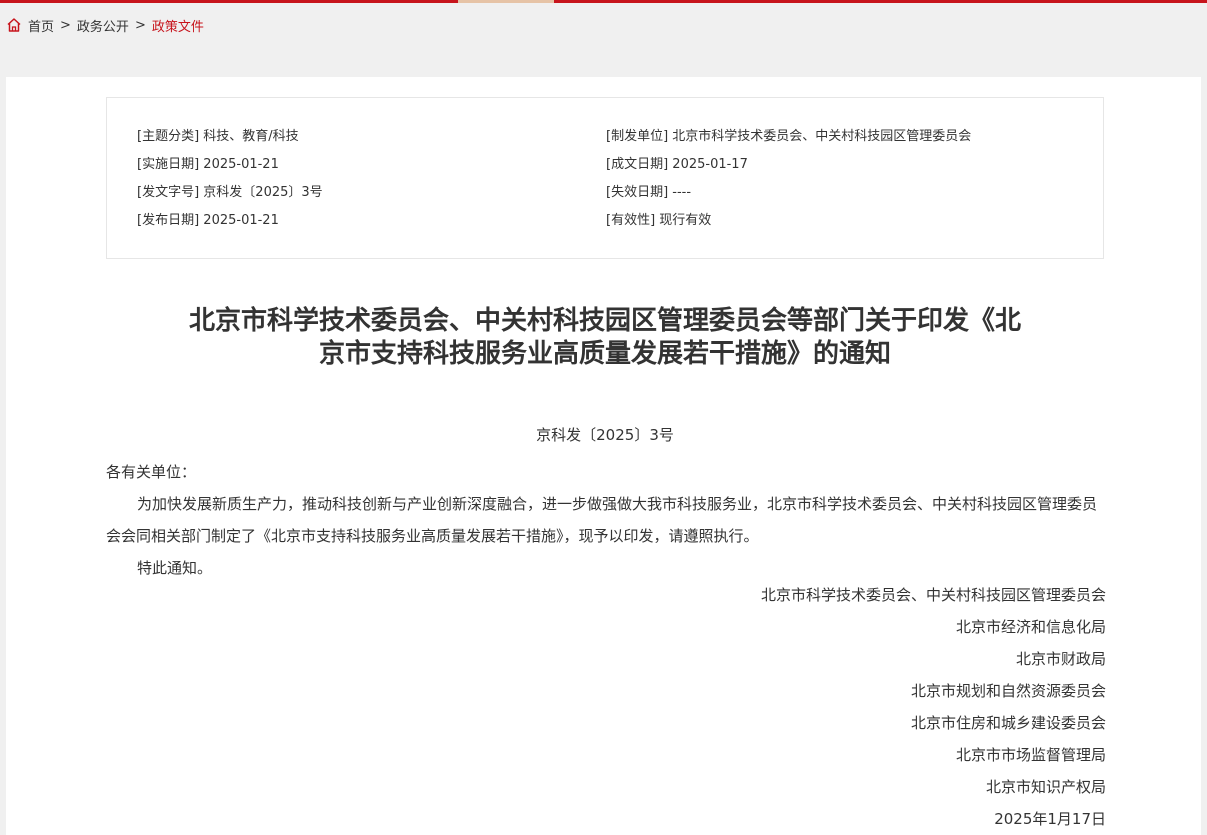  Describe the element at coordinates (631, 220) in the screenshot. I see `metadata-key: [有效性]` at that location.